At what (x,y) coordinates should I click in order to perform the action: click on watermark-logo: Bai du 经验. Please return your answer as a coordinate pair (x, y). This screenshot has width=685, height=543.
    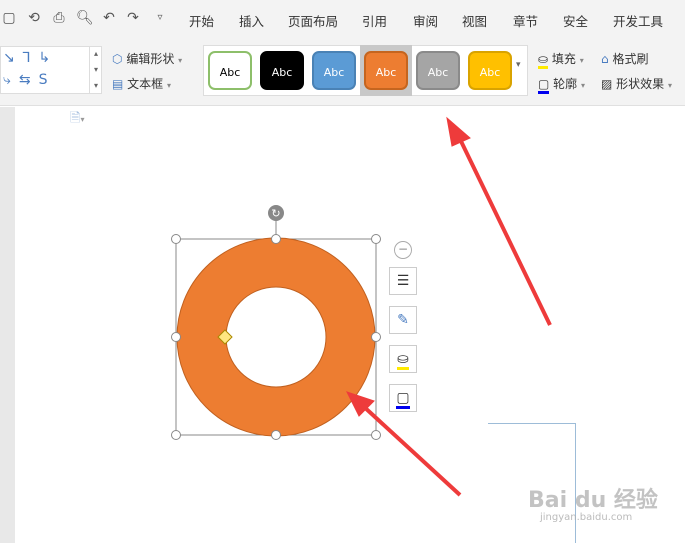
    Looking at the image, I should click on (593, 500).